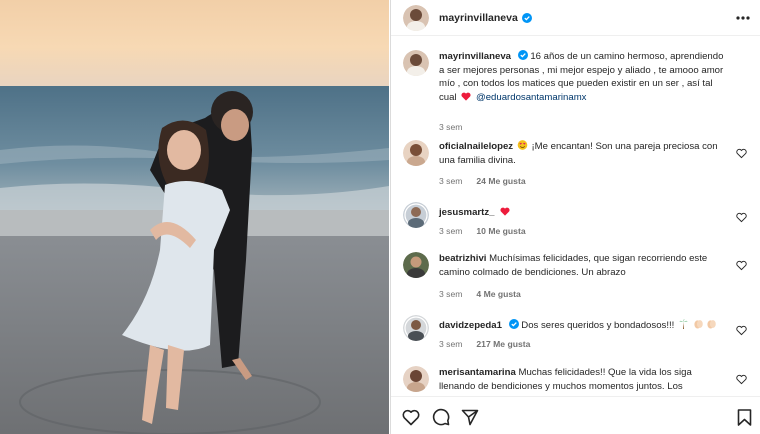 This screenshot has height=434, width=760. What do you see at coordinates (470, 417) in the screenshot?
I see `send-icon` at bounding box center [470, 417].